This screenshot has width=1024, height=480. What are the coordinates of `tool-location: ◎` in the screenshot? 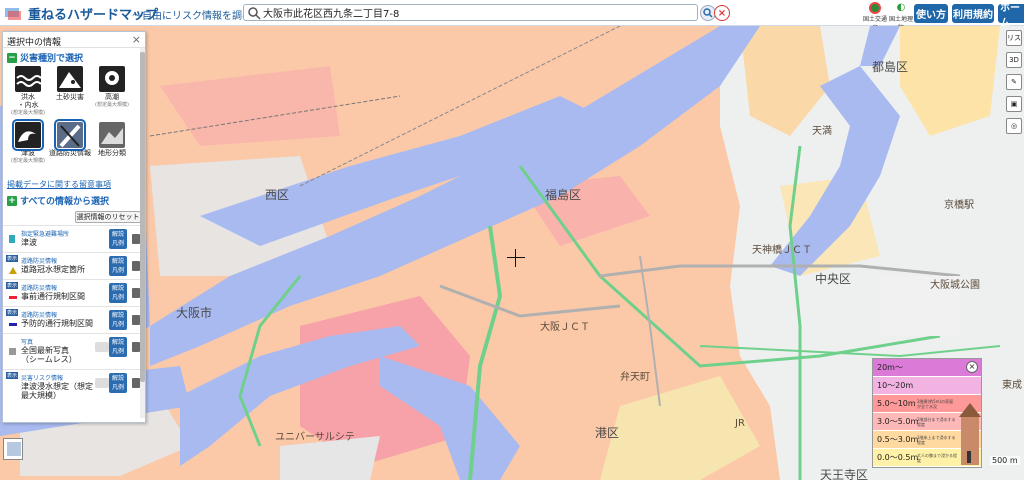 It's located at (1014, 126).